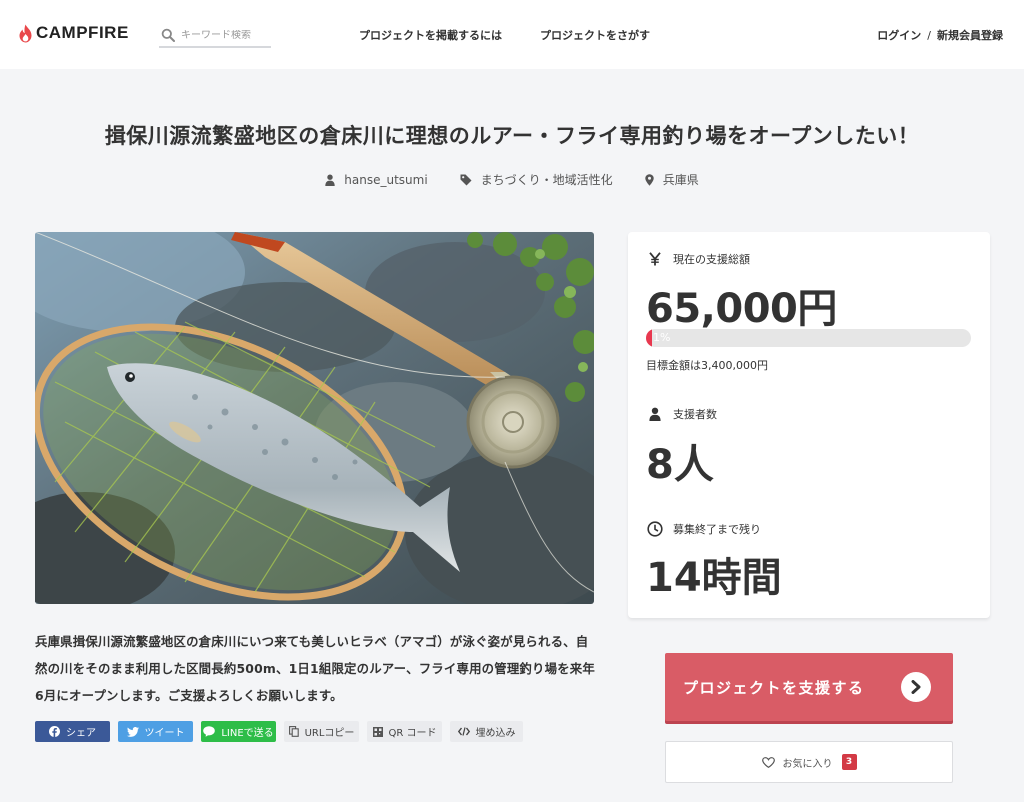  I want to click on backers-label-row: 支援者数, so click(681, 414).